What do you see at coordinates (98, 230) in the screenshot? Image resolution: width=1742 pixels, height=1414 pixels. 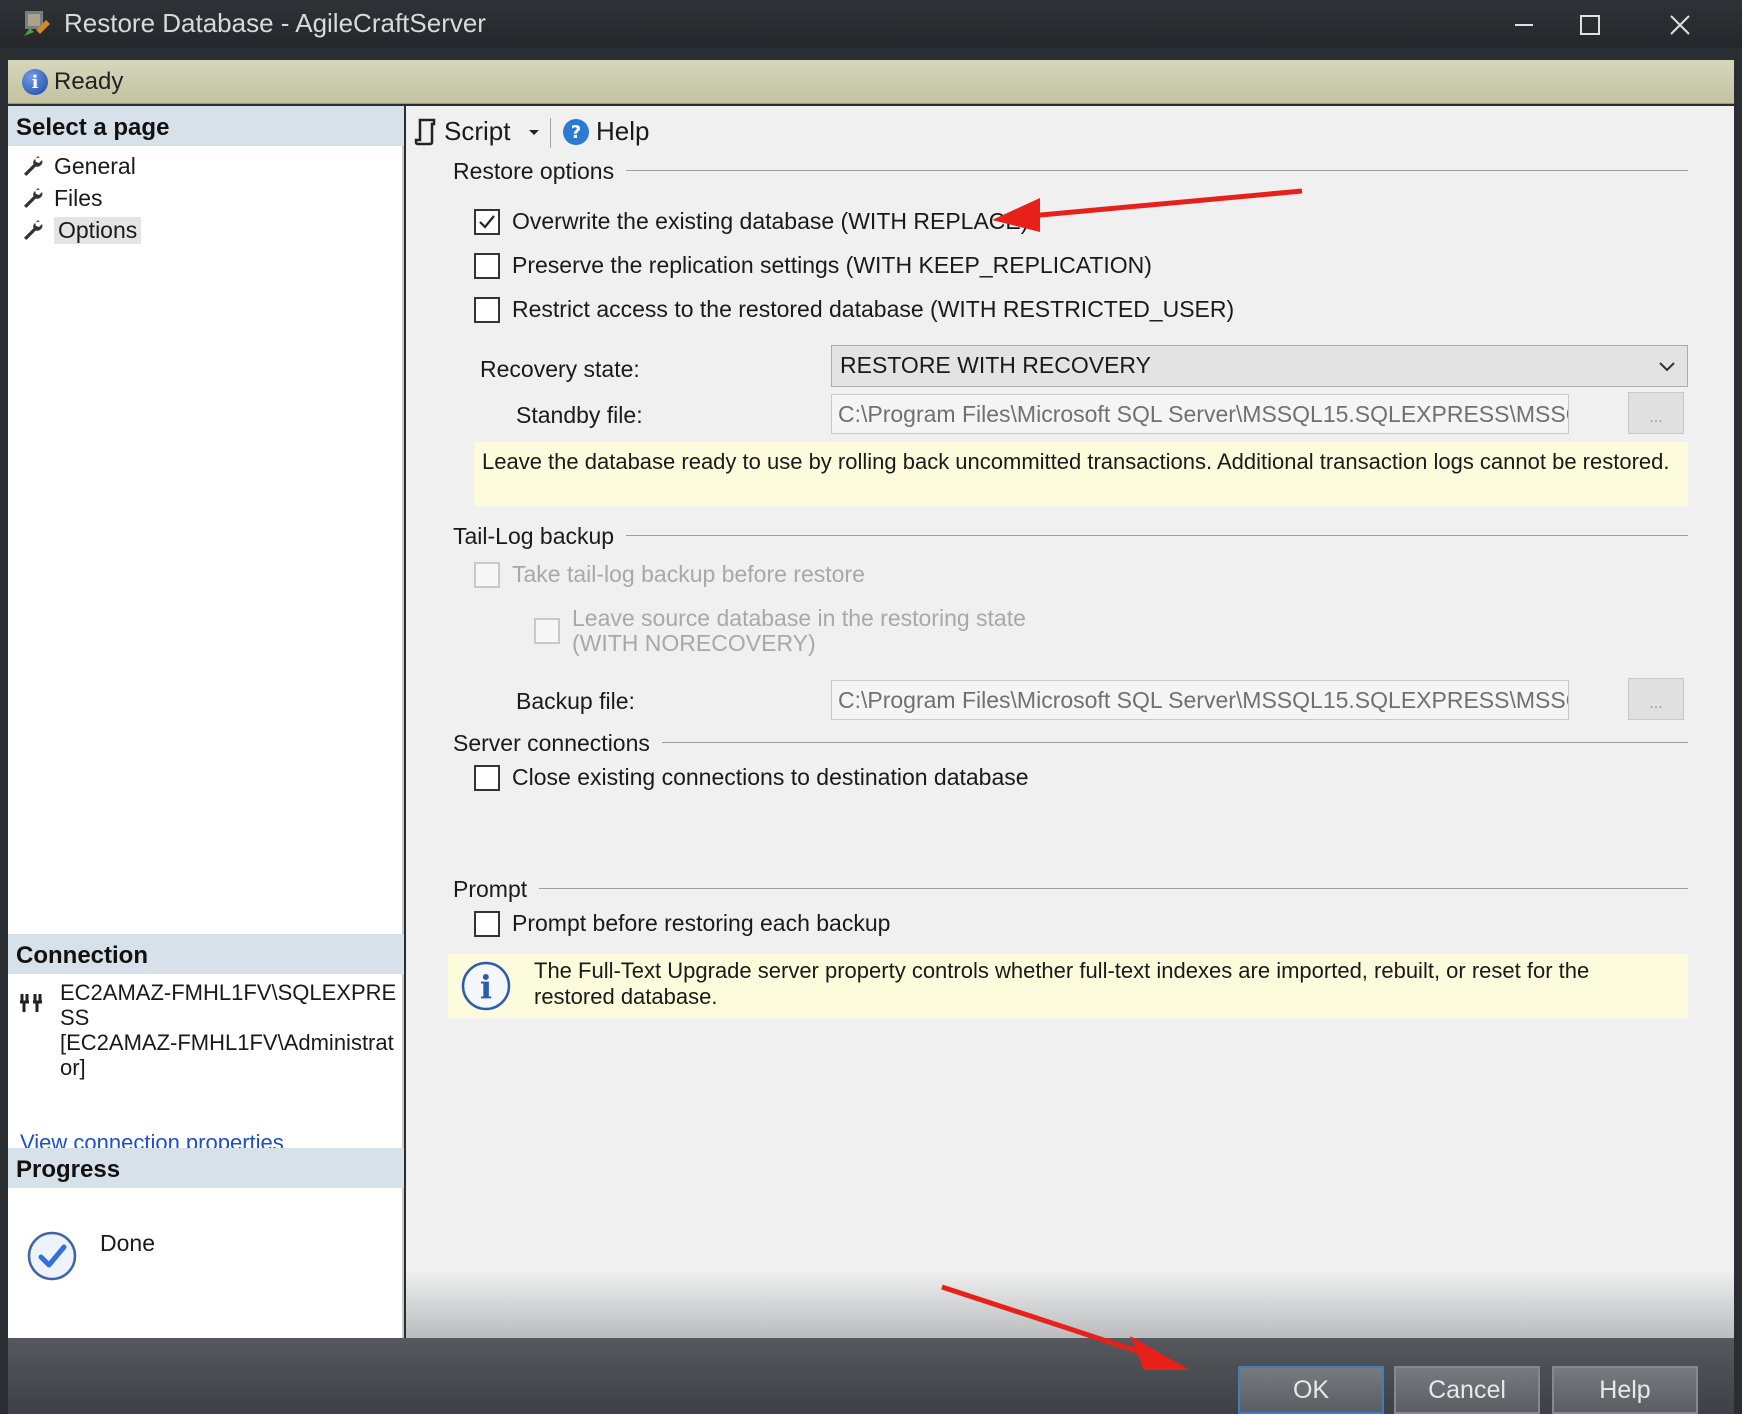 I see `page-item-label: Options` at bounding box center [98, 230].